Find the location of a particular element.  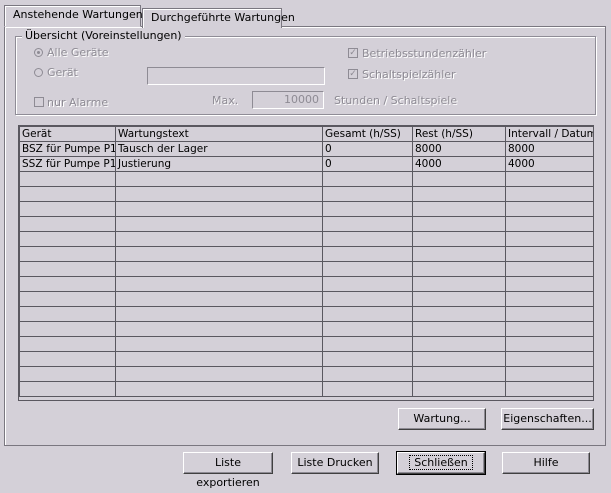

operating-hours-checkbox: ✓ is located at coordinates (353, 53).